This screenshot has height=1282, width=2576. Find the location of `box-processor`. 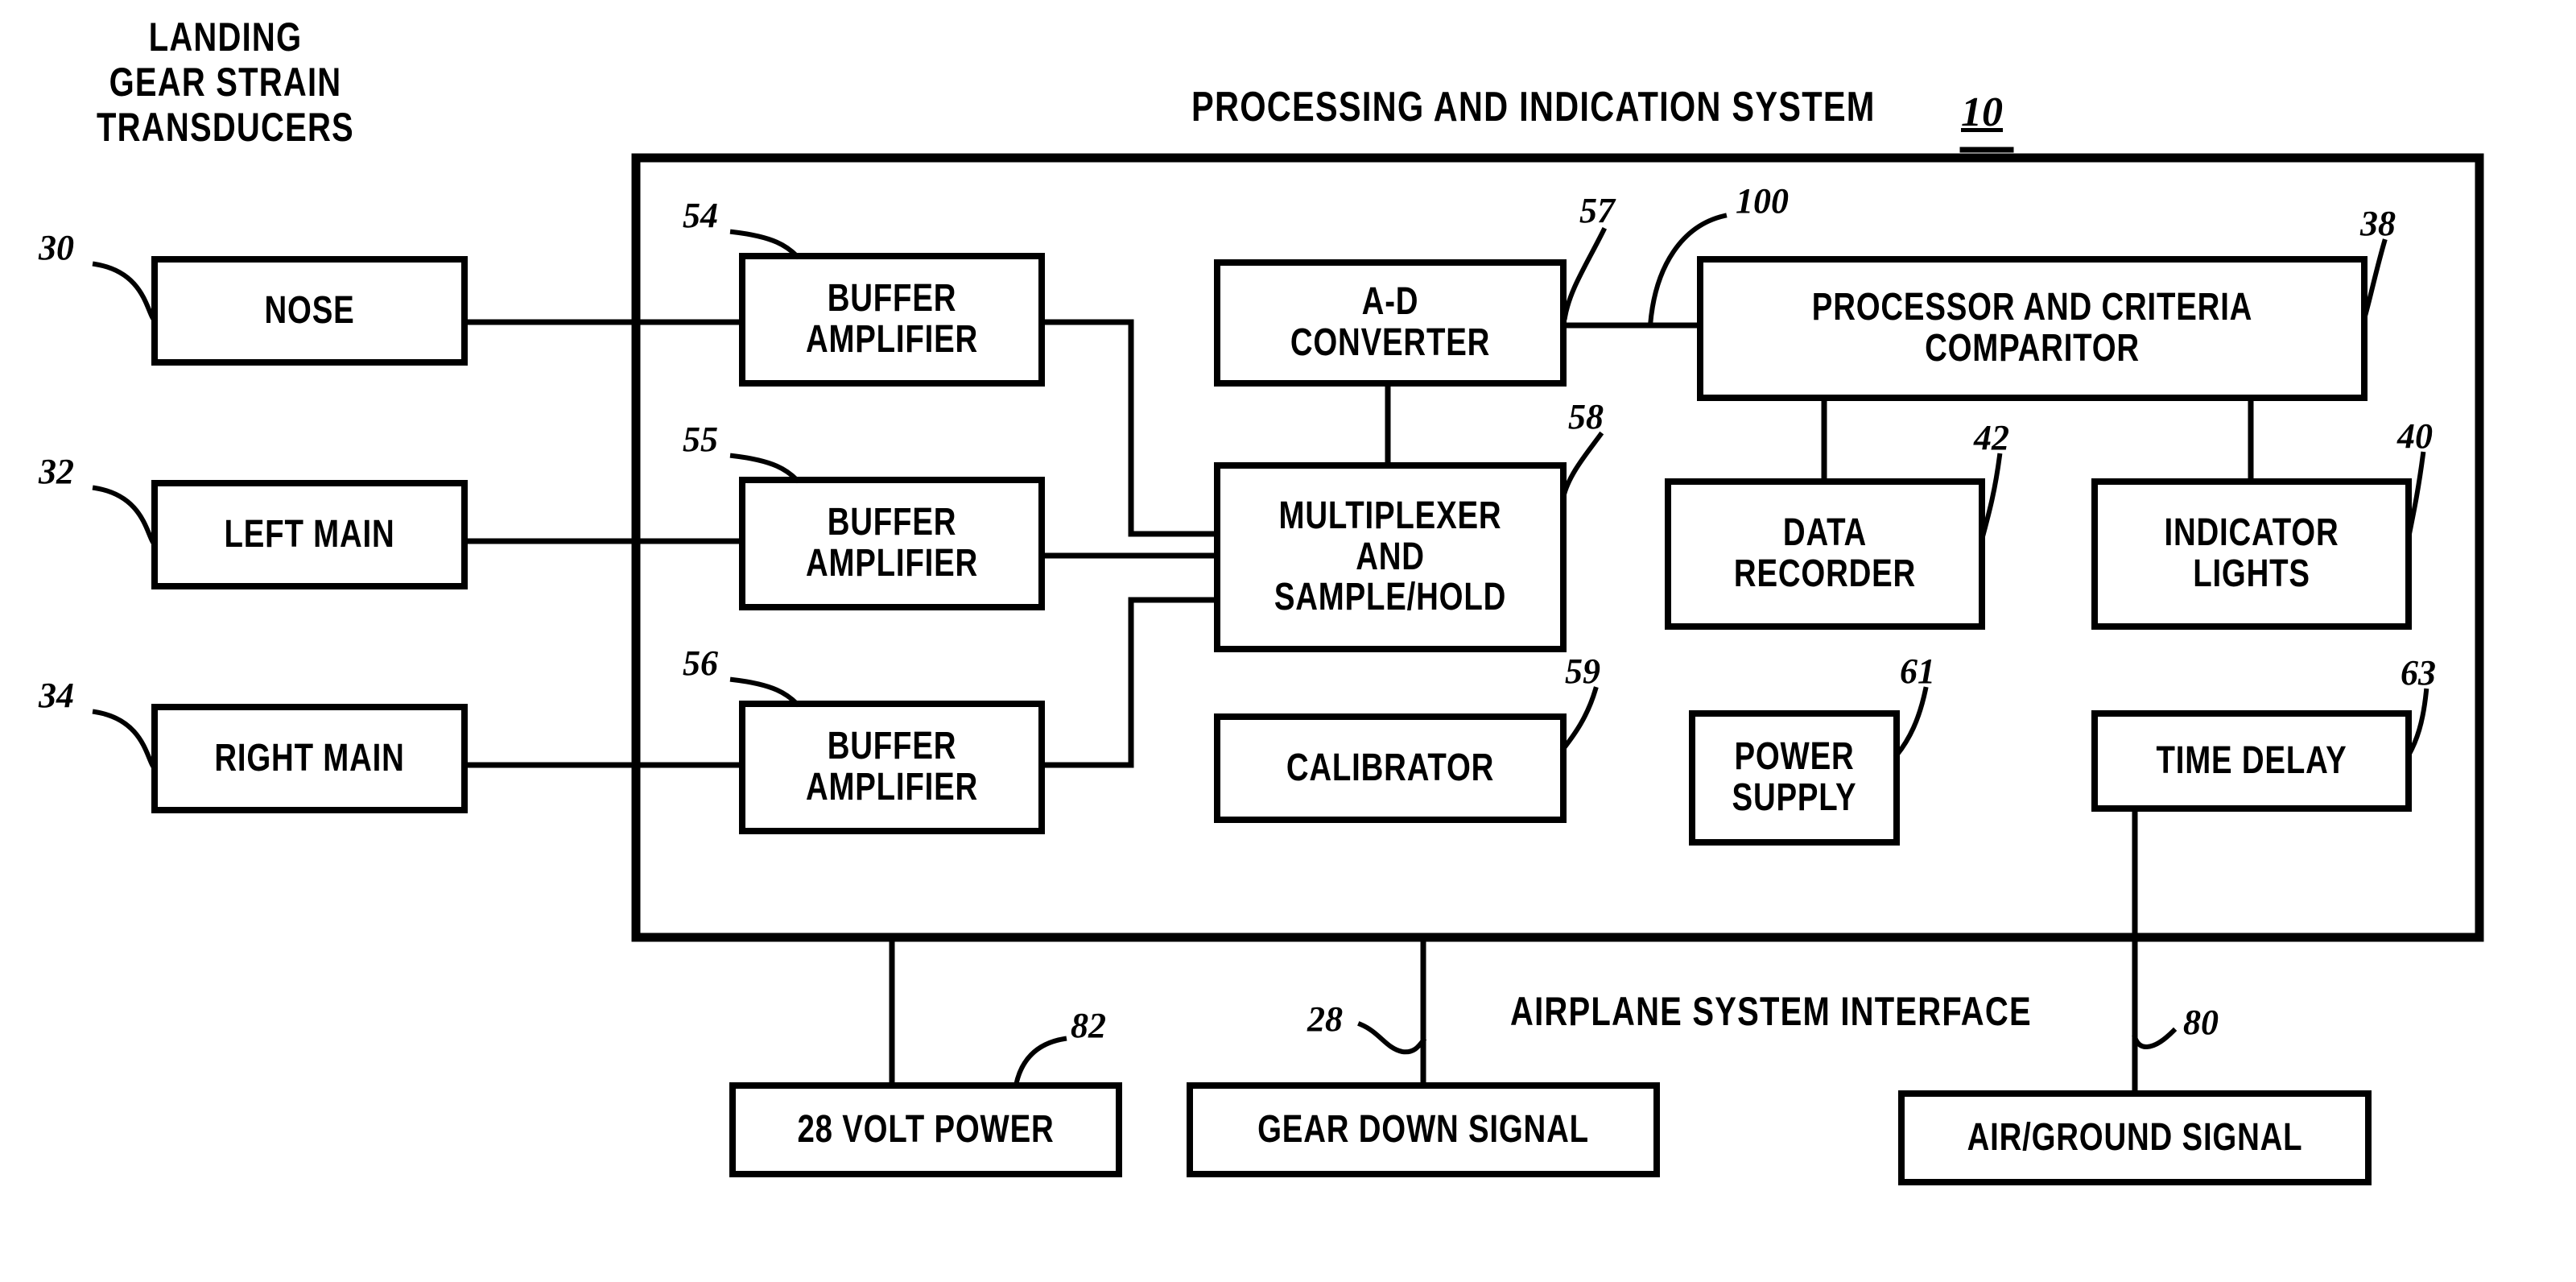

box-processor is located at coordinates (2032, 328).